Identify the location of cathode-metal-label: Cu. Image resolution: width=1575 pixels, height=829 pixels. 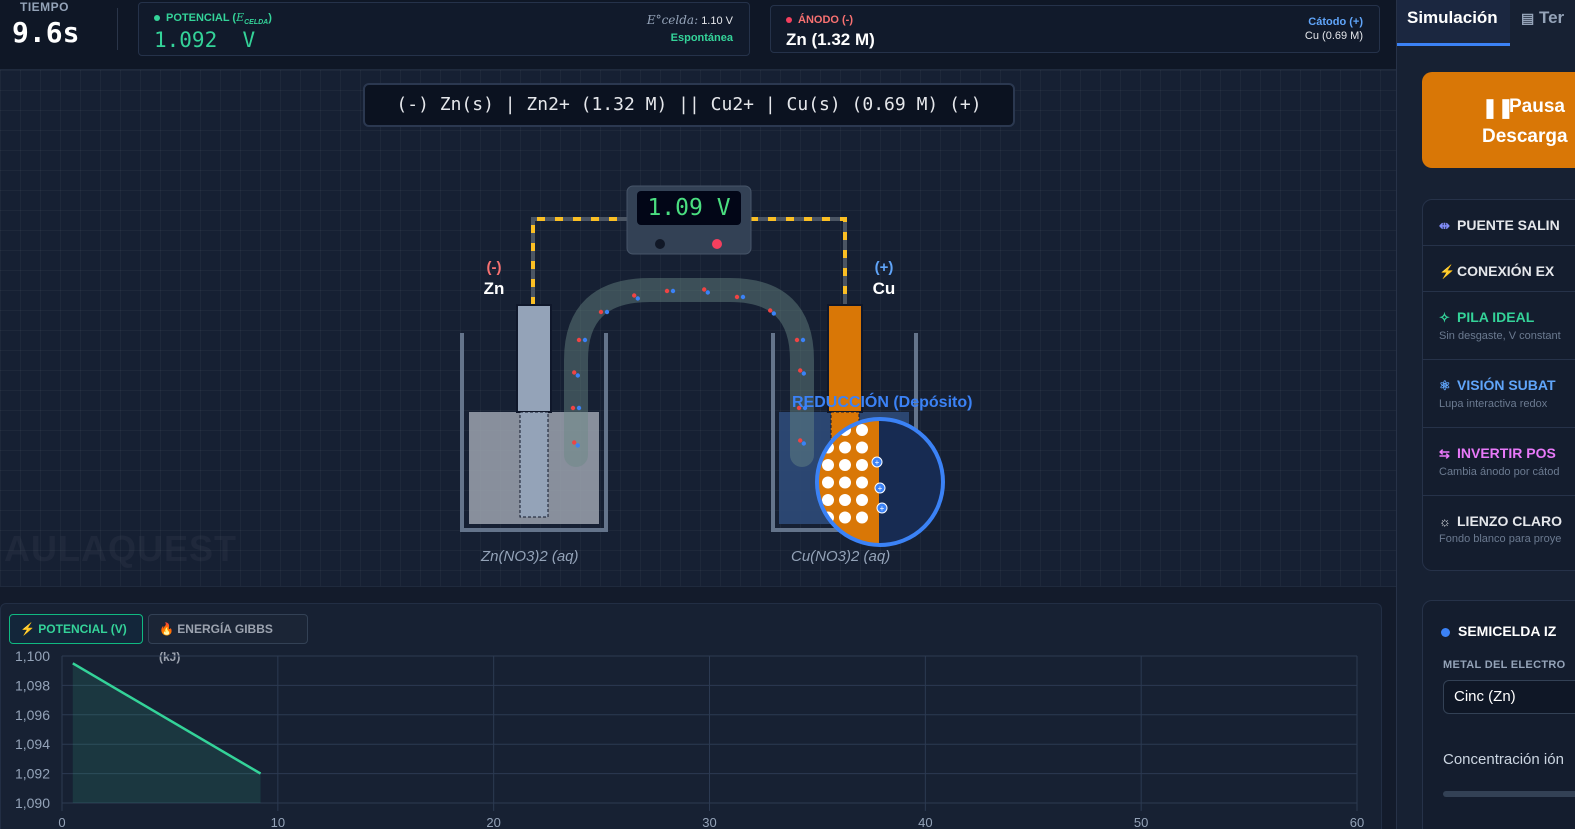
(884, 288).